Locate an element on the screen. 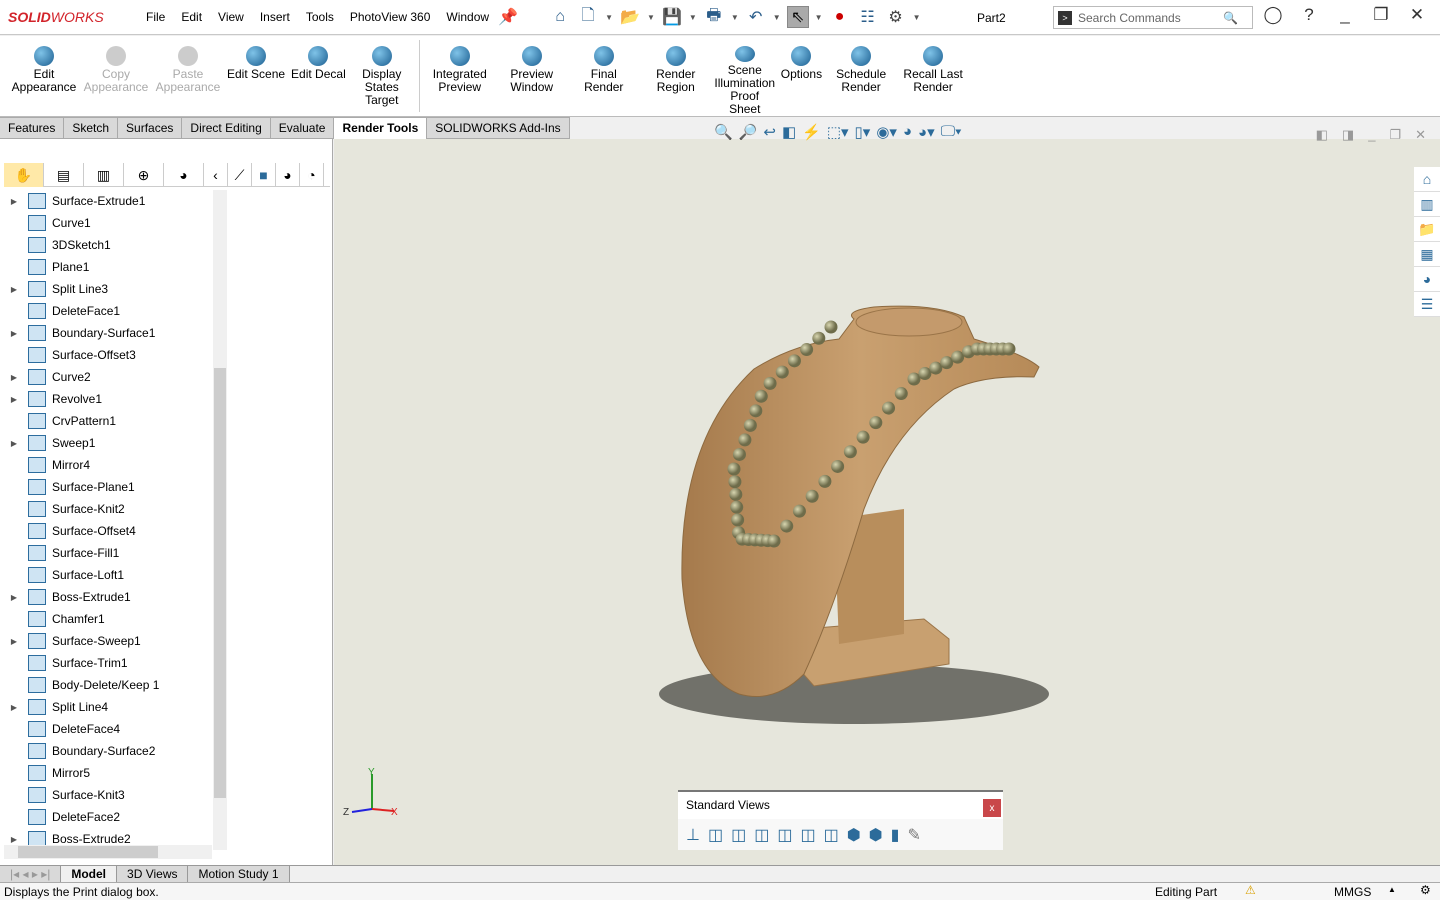 This screenshot has height=900, width=1440. select-cursor-icon: ⇖ is located at coordinates (797, 17).